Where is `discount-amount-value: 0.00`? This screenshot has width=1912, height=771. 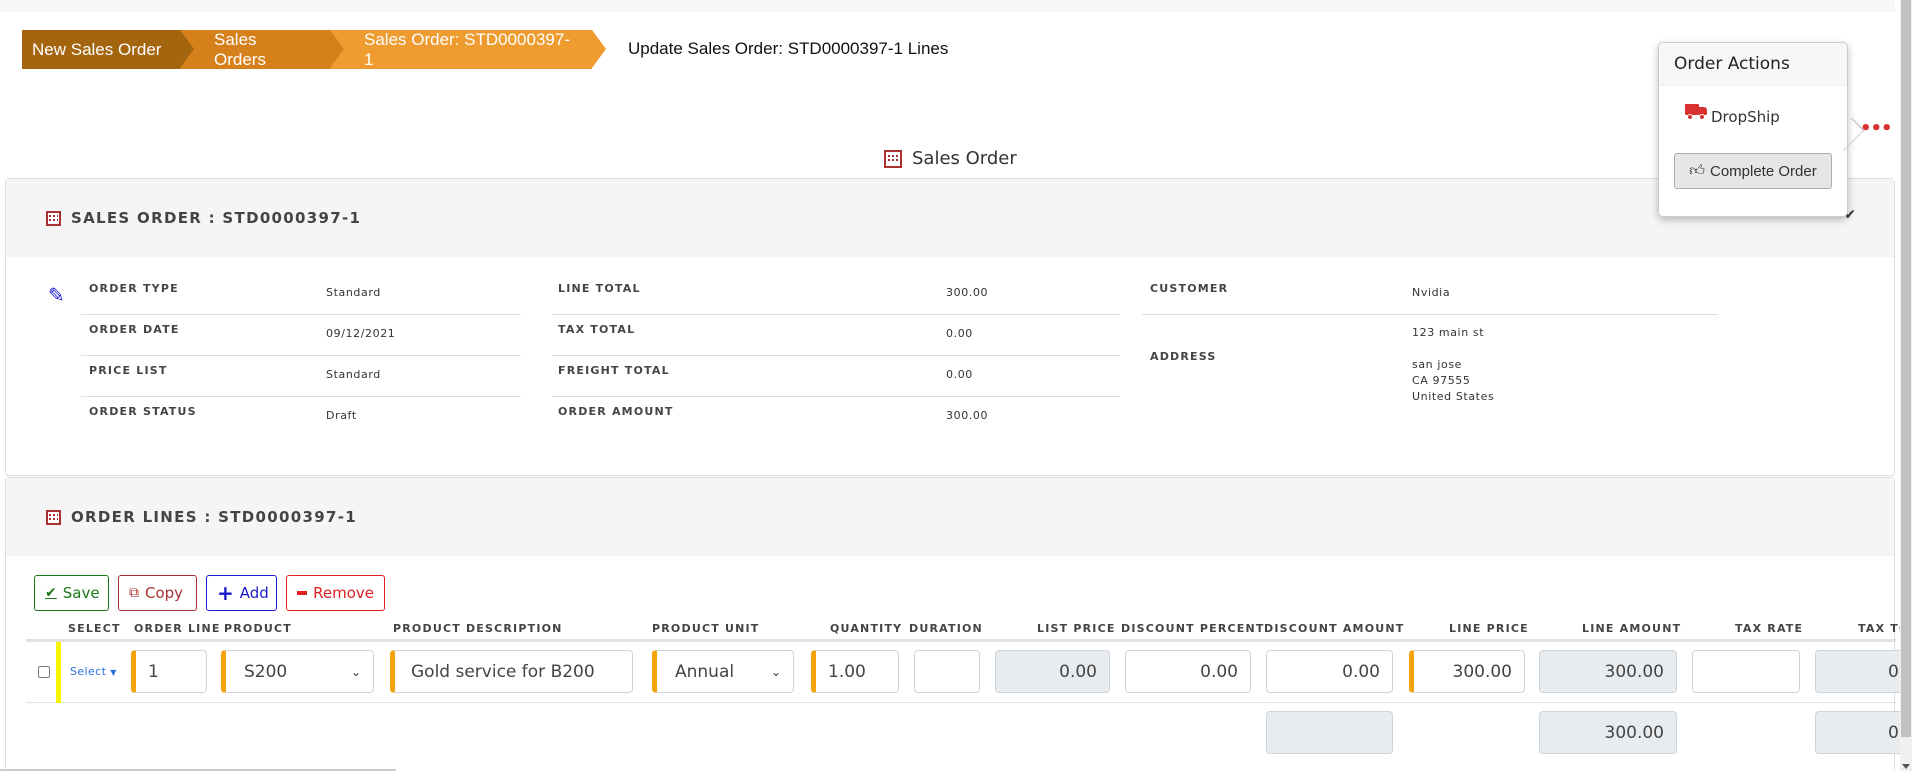
discount-amount-value: 0.00 is located at coordinates (1361, 671).